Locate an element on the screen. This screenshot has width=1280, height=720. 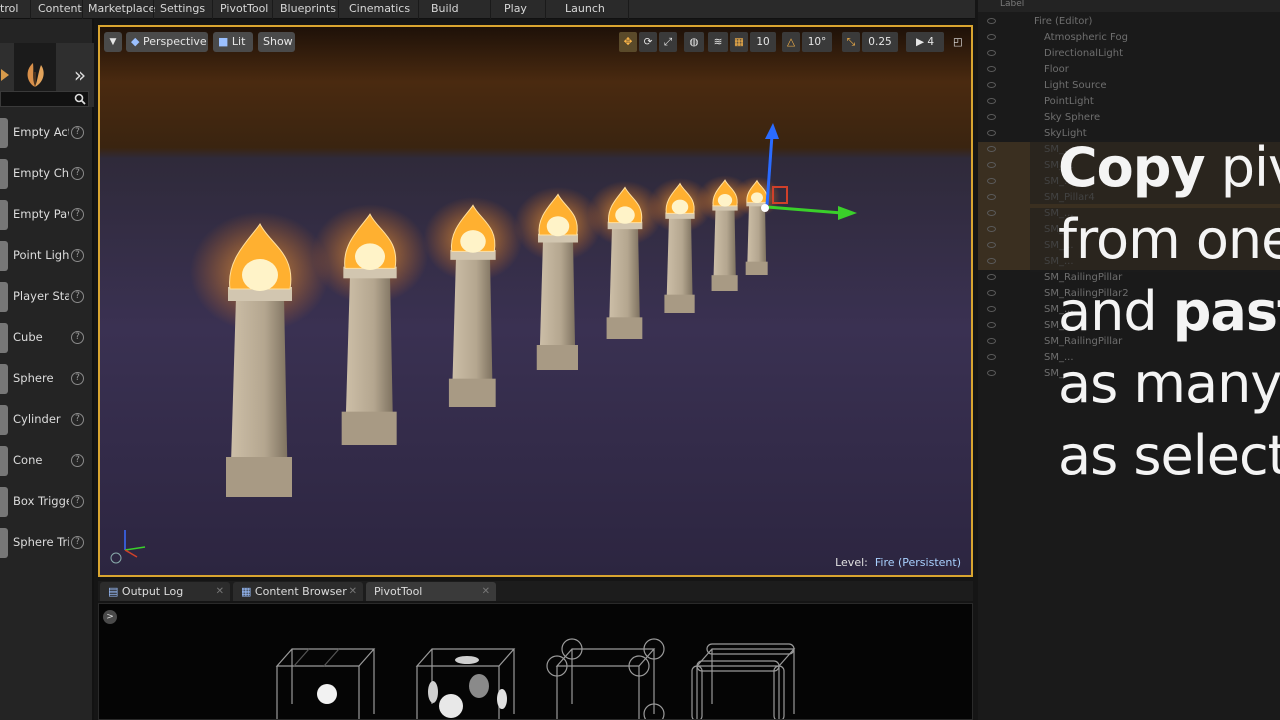
outliner-column-header: Label is located at coordinates (1129, 6).